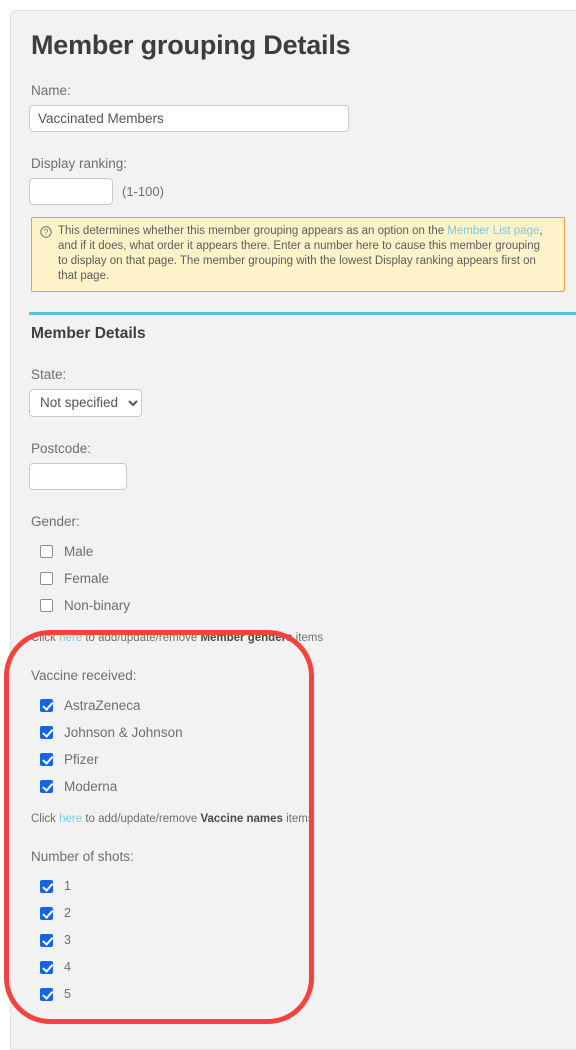  Describe the element at coordinates (67, 940) in the screenshot. I see `shots-label-3: 3` at that location.